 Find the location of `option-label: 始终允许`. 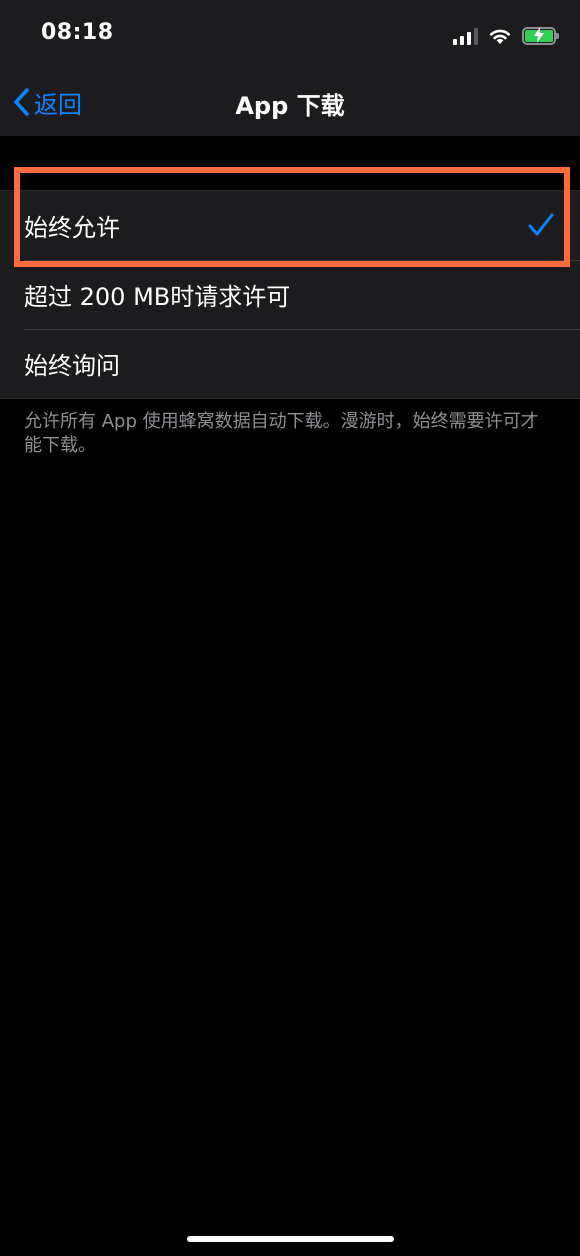

option-label: 始终允许 is located at coordinates (72, 228).